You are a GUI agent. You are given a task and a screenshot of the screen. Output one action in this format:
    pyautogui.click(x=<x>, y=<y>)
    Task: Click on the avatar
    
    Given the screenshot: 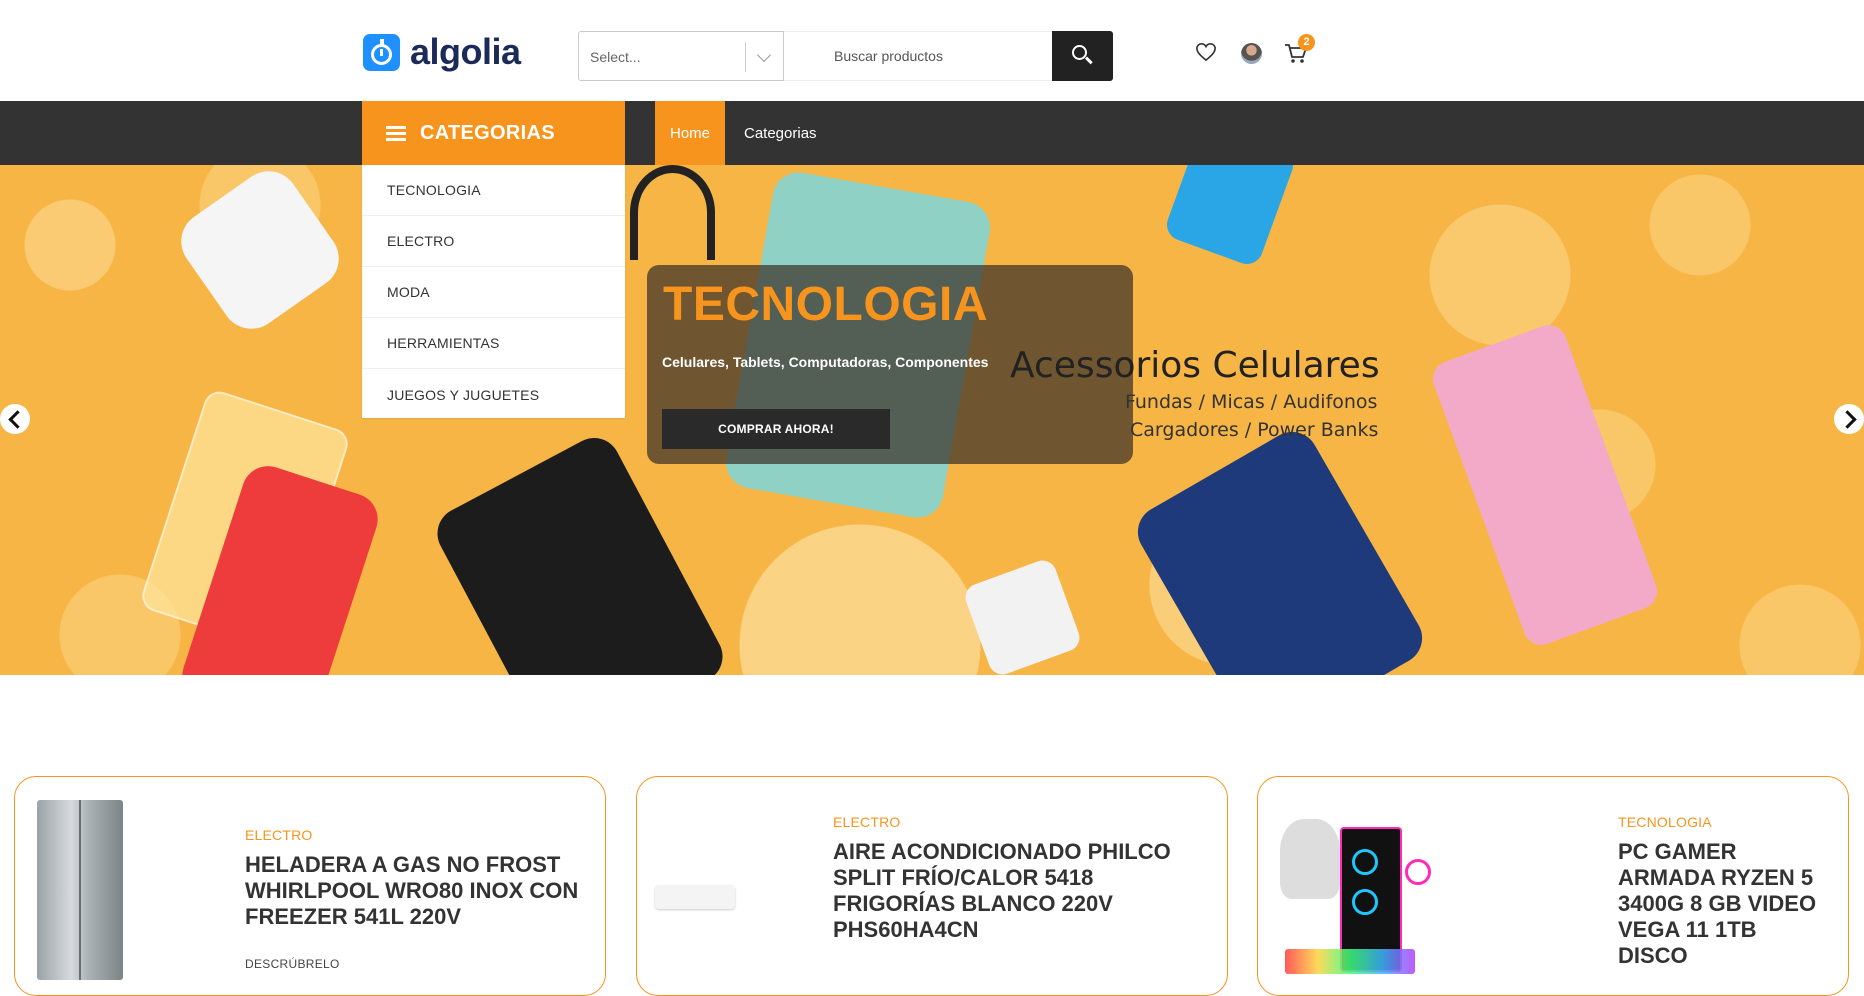 What is the action you would take?
    pyautogui.click(x=1251, y=53)
    